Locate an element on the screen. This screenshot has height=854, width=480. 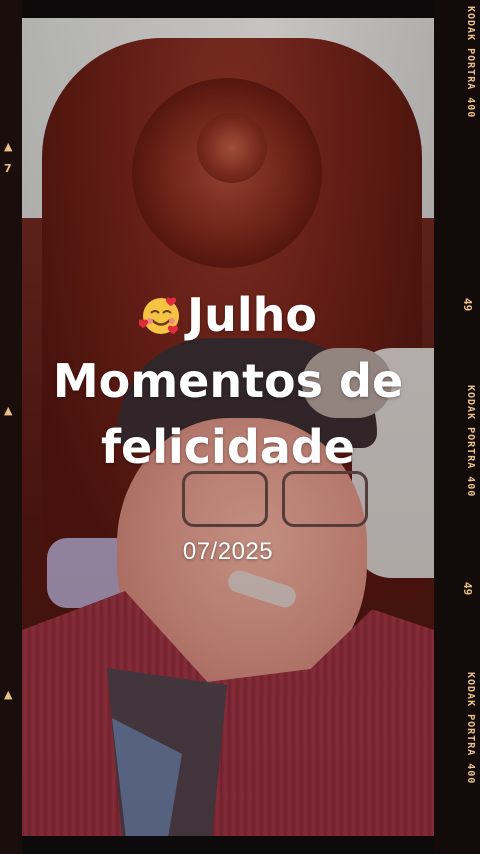
film-strip-left: ▲ 7 ▲ ▲ is located at coordinates (11, 427).